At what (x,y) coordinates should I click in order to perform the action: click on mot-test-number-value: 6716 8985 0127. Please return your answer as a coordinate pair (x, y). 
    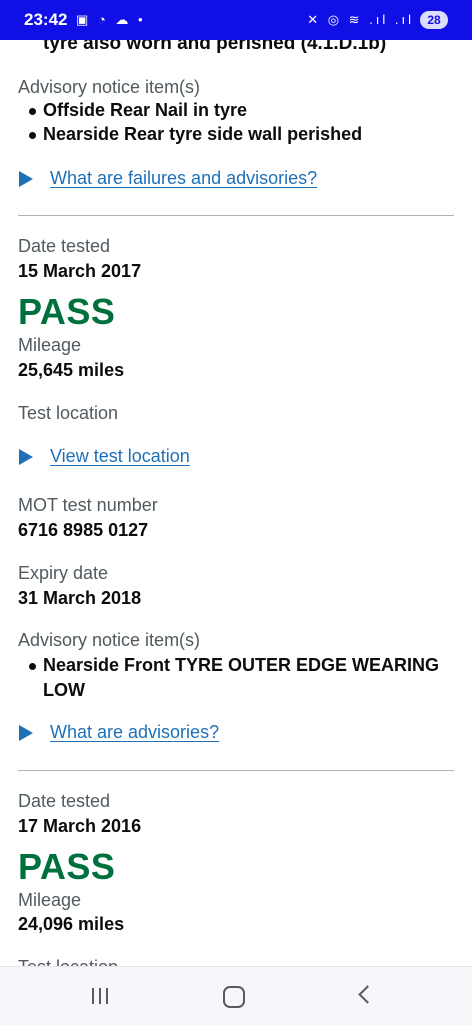
    Looking at the image, I should click on (83, 530).